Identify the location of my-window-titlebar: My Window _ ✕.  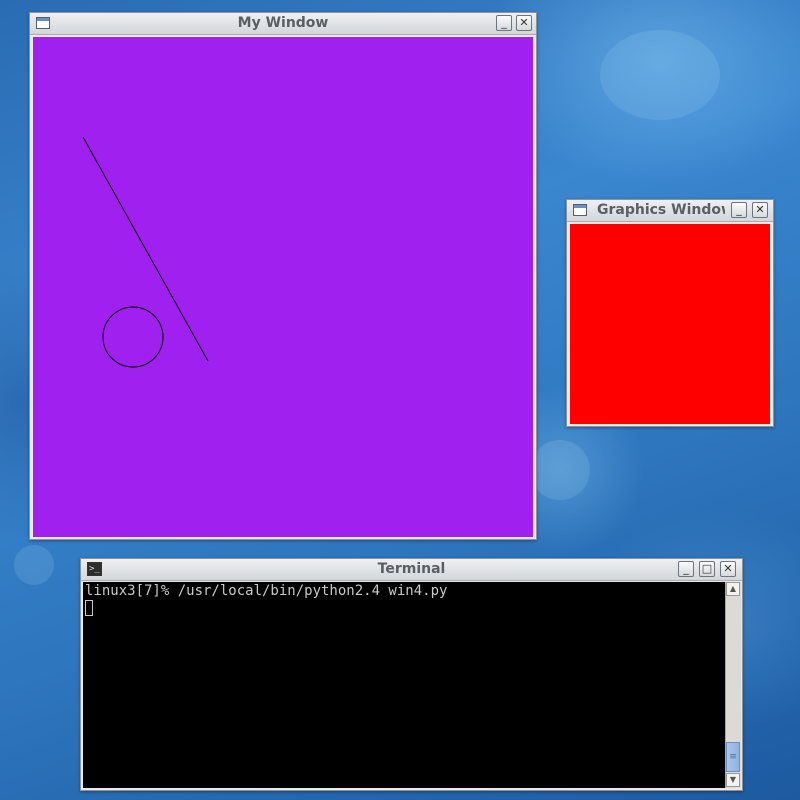
(283, 24).